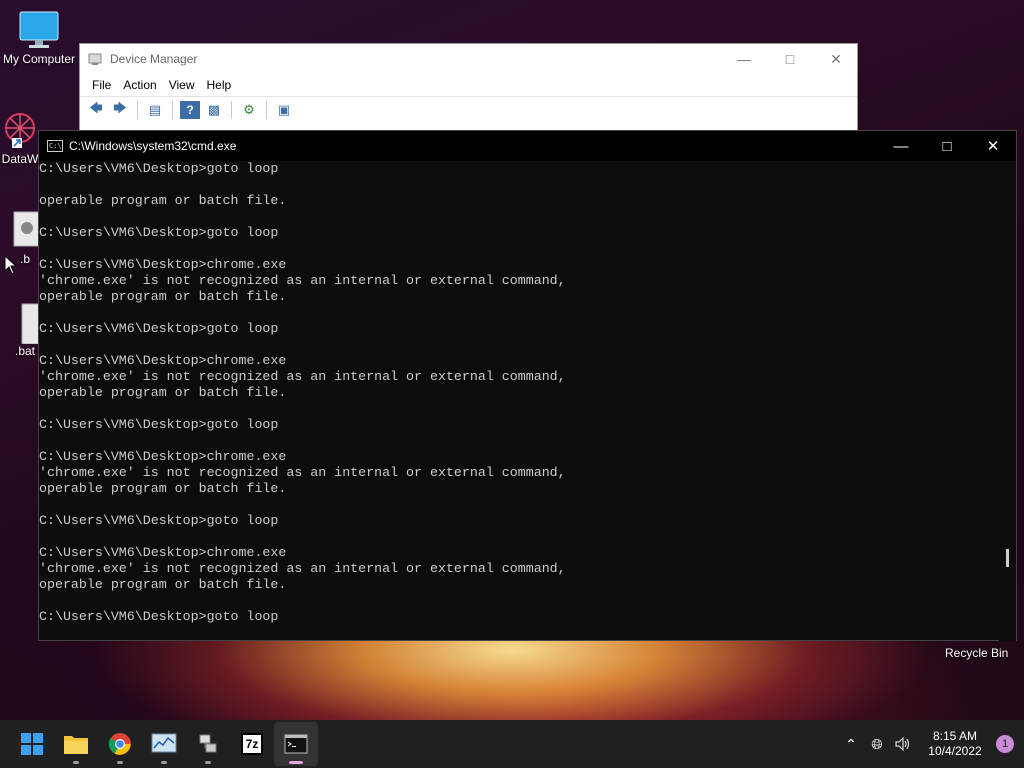 The height and width of the screenshot is (768, 1024). Describe the element at coordinates (296, 762) in the screenshot. I see `active-indicator` at that location.